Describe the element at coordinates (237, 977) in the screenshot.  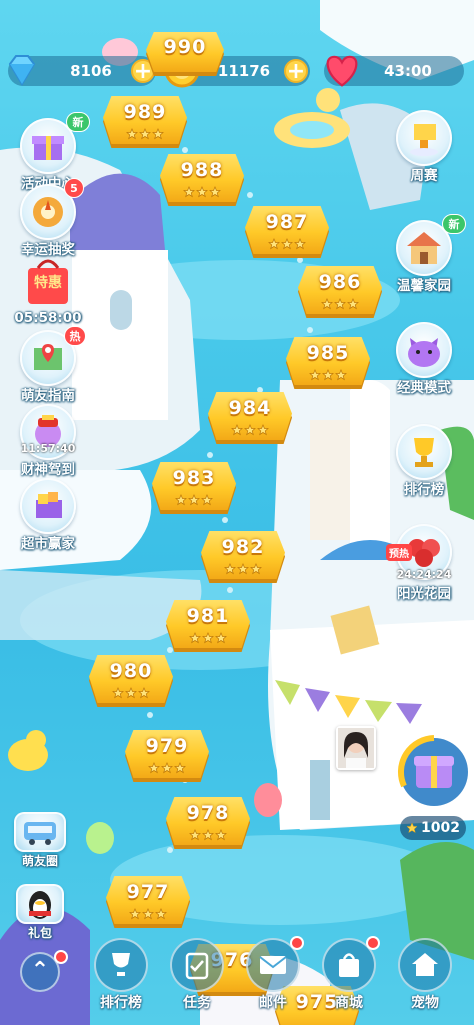
I see `bottom-navigation: ⌃ 排行榜 任务 邮件 商城 宠物` at that location.